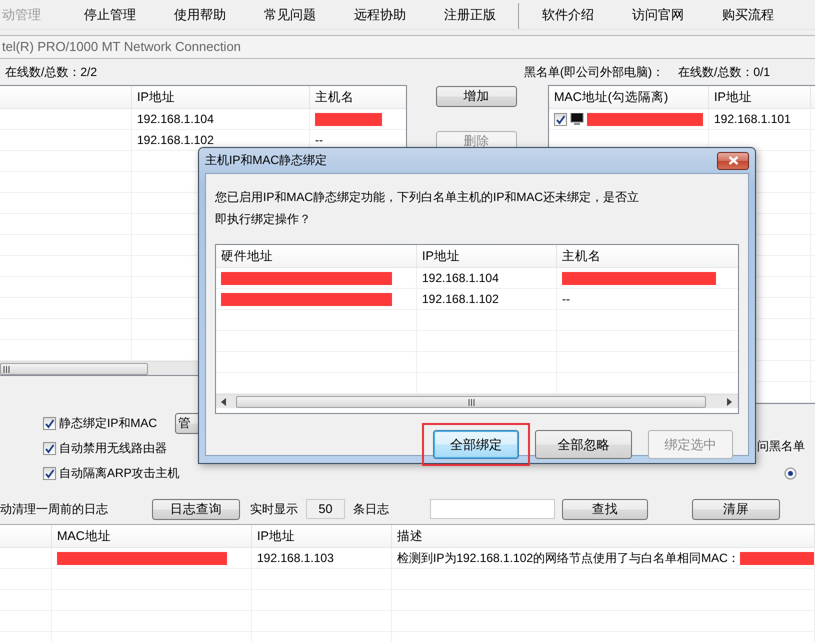  What do you see at coordinates (790, 473) in the screenshot?
I see `radio-button` at bounding box center [790, 473].